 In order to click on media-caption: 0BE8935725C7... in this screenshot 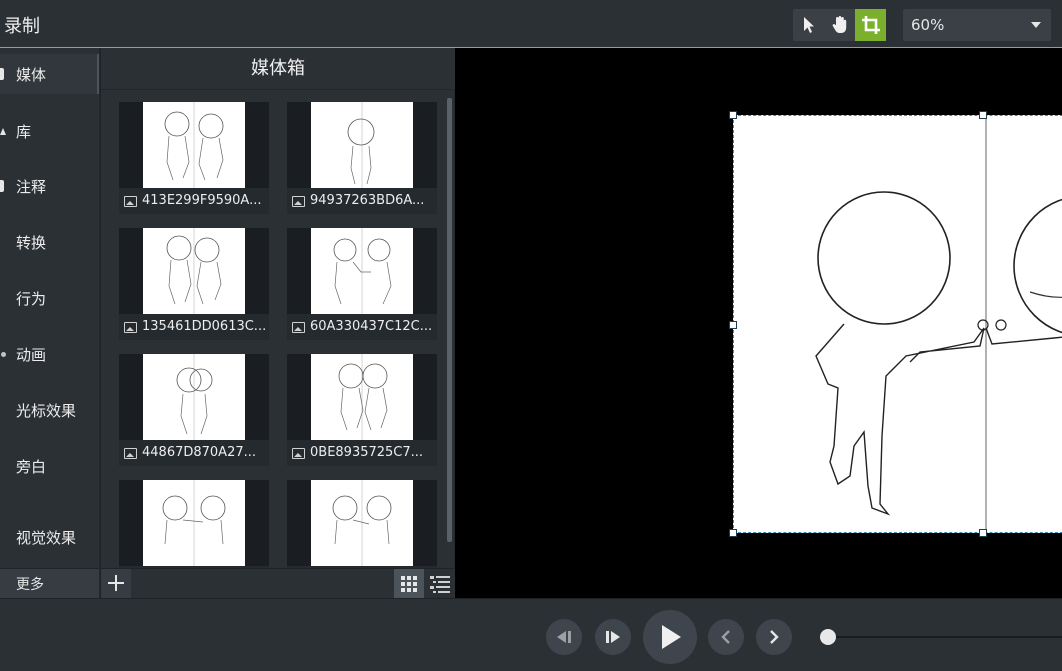, I will do `click(362, 453)`.